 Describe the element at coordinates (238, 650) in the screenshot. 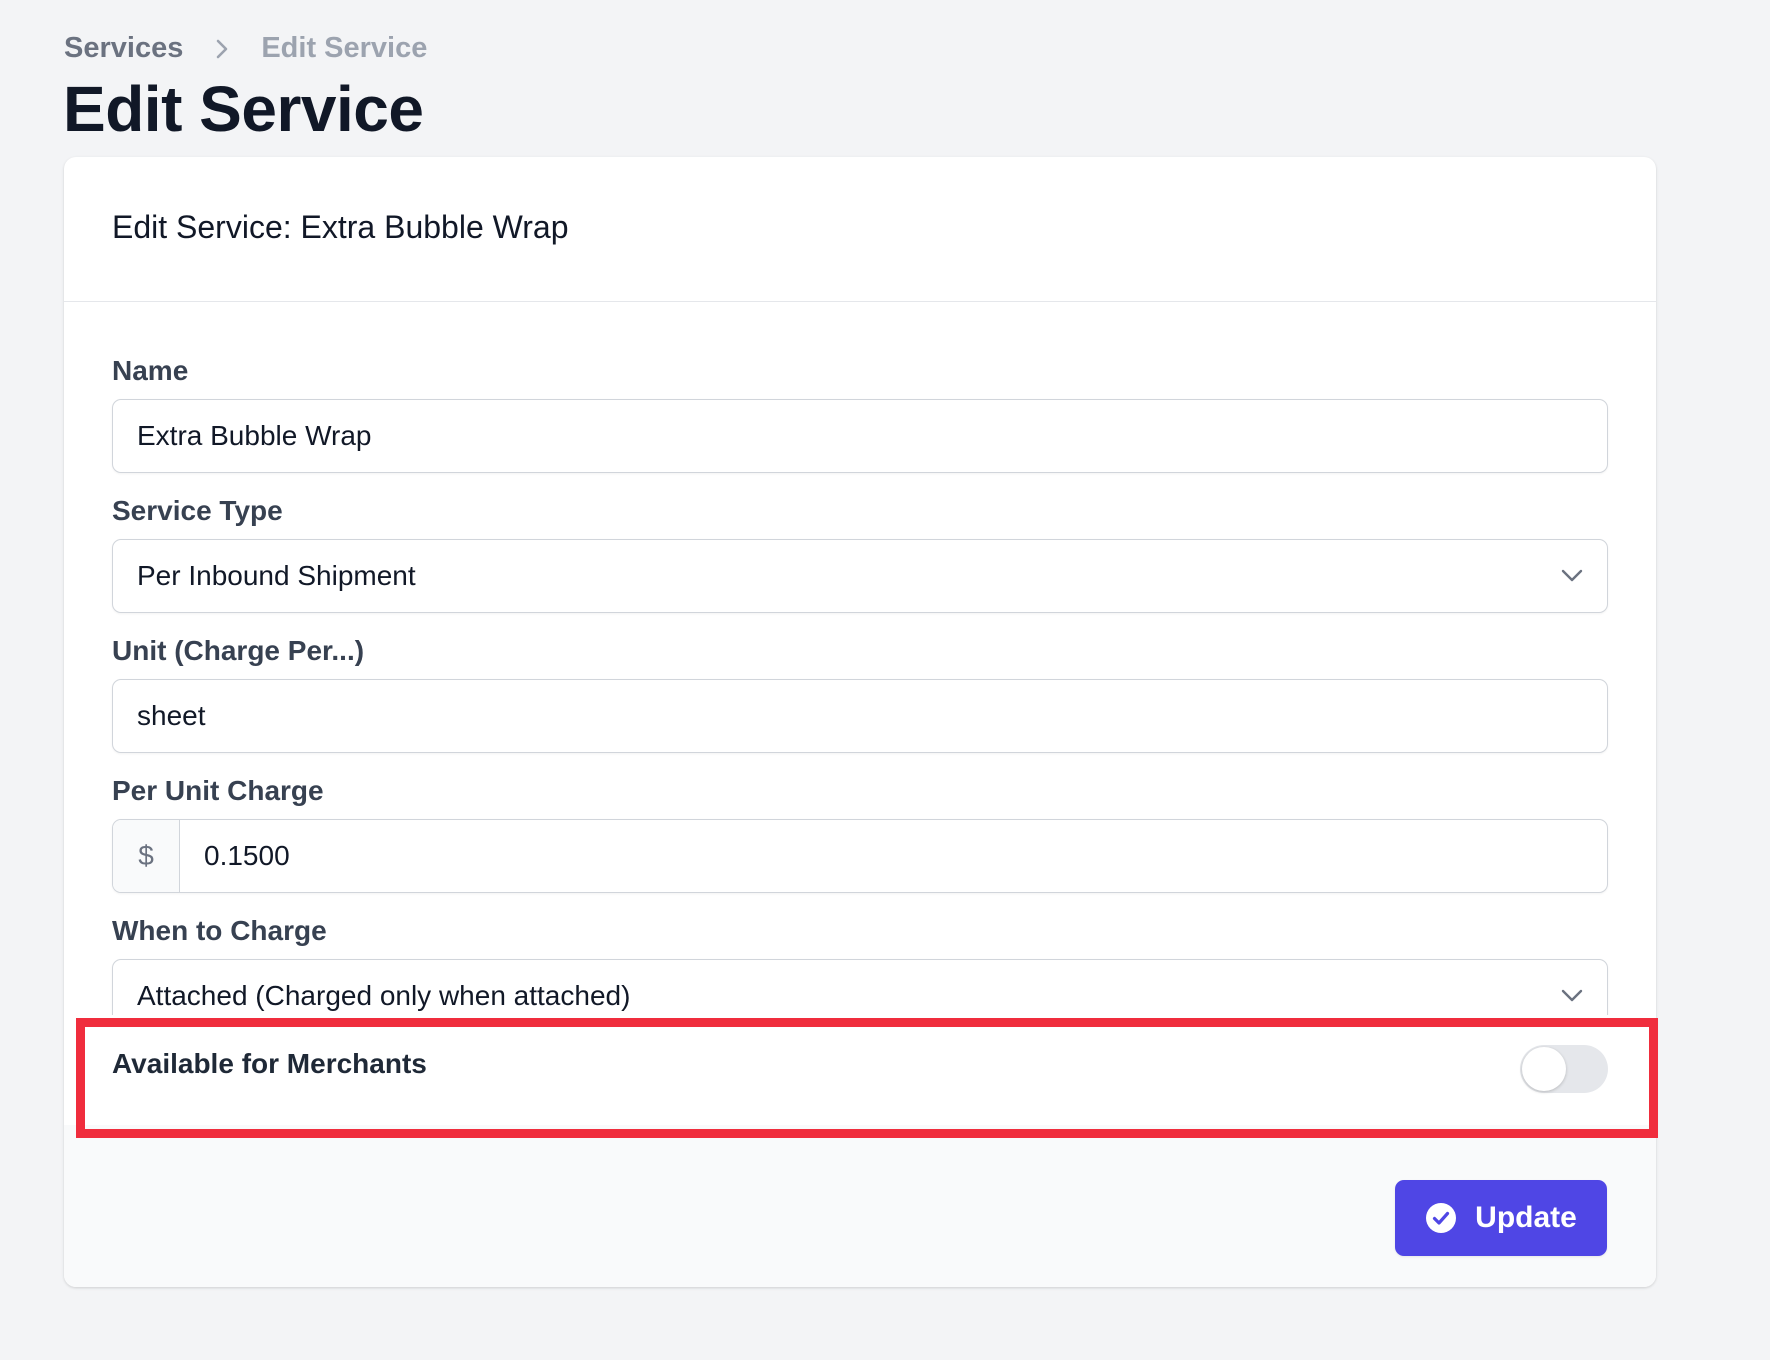

I see `unit-label: Unit (Charge Per...)` at that location.